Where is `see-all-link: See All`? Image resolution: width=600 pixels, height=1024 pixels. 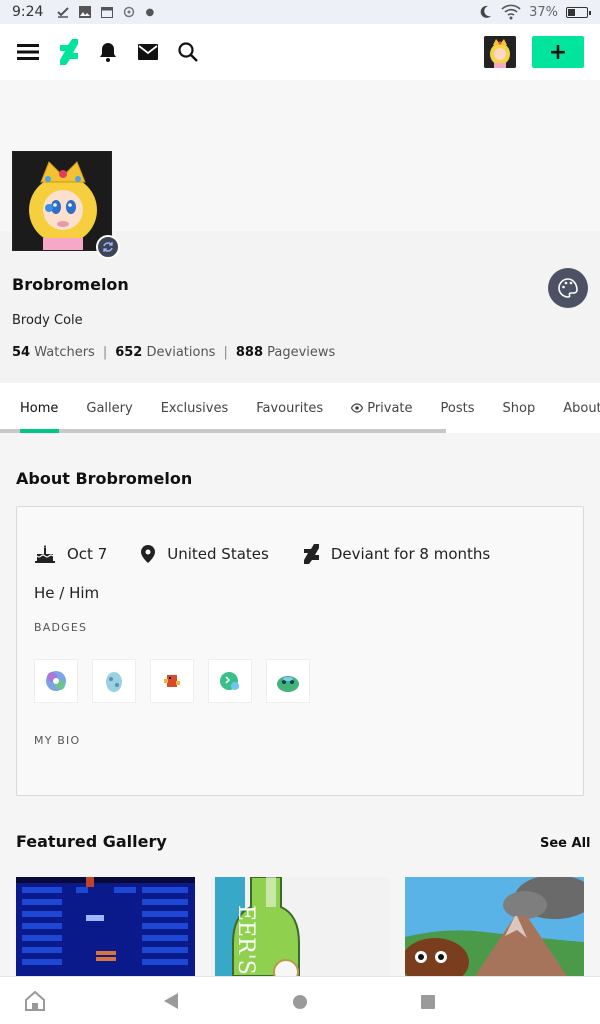 see-all-link: See All is located at coordinates (565, 843).